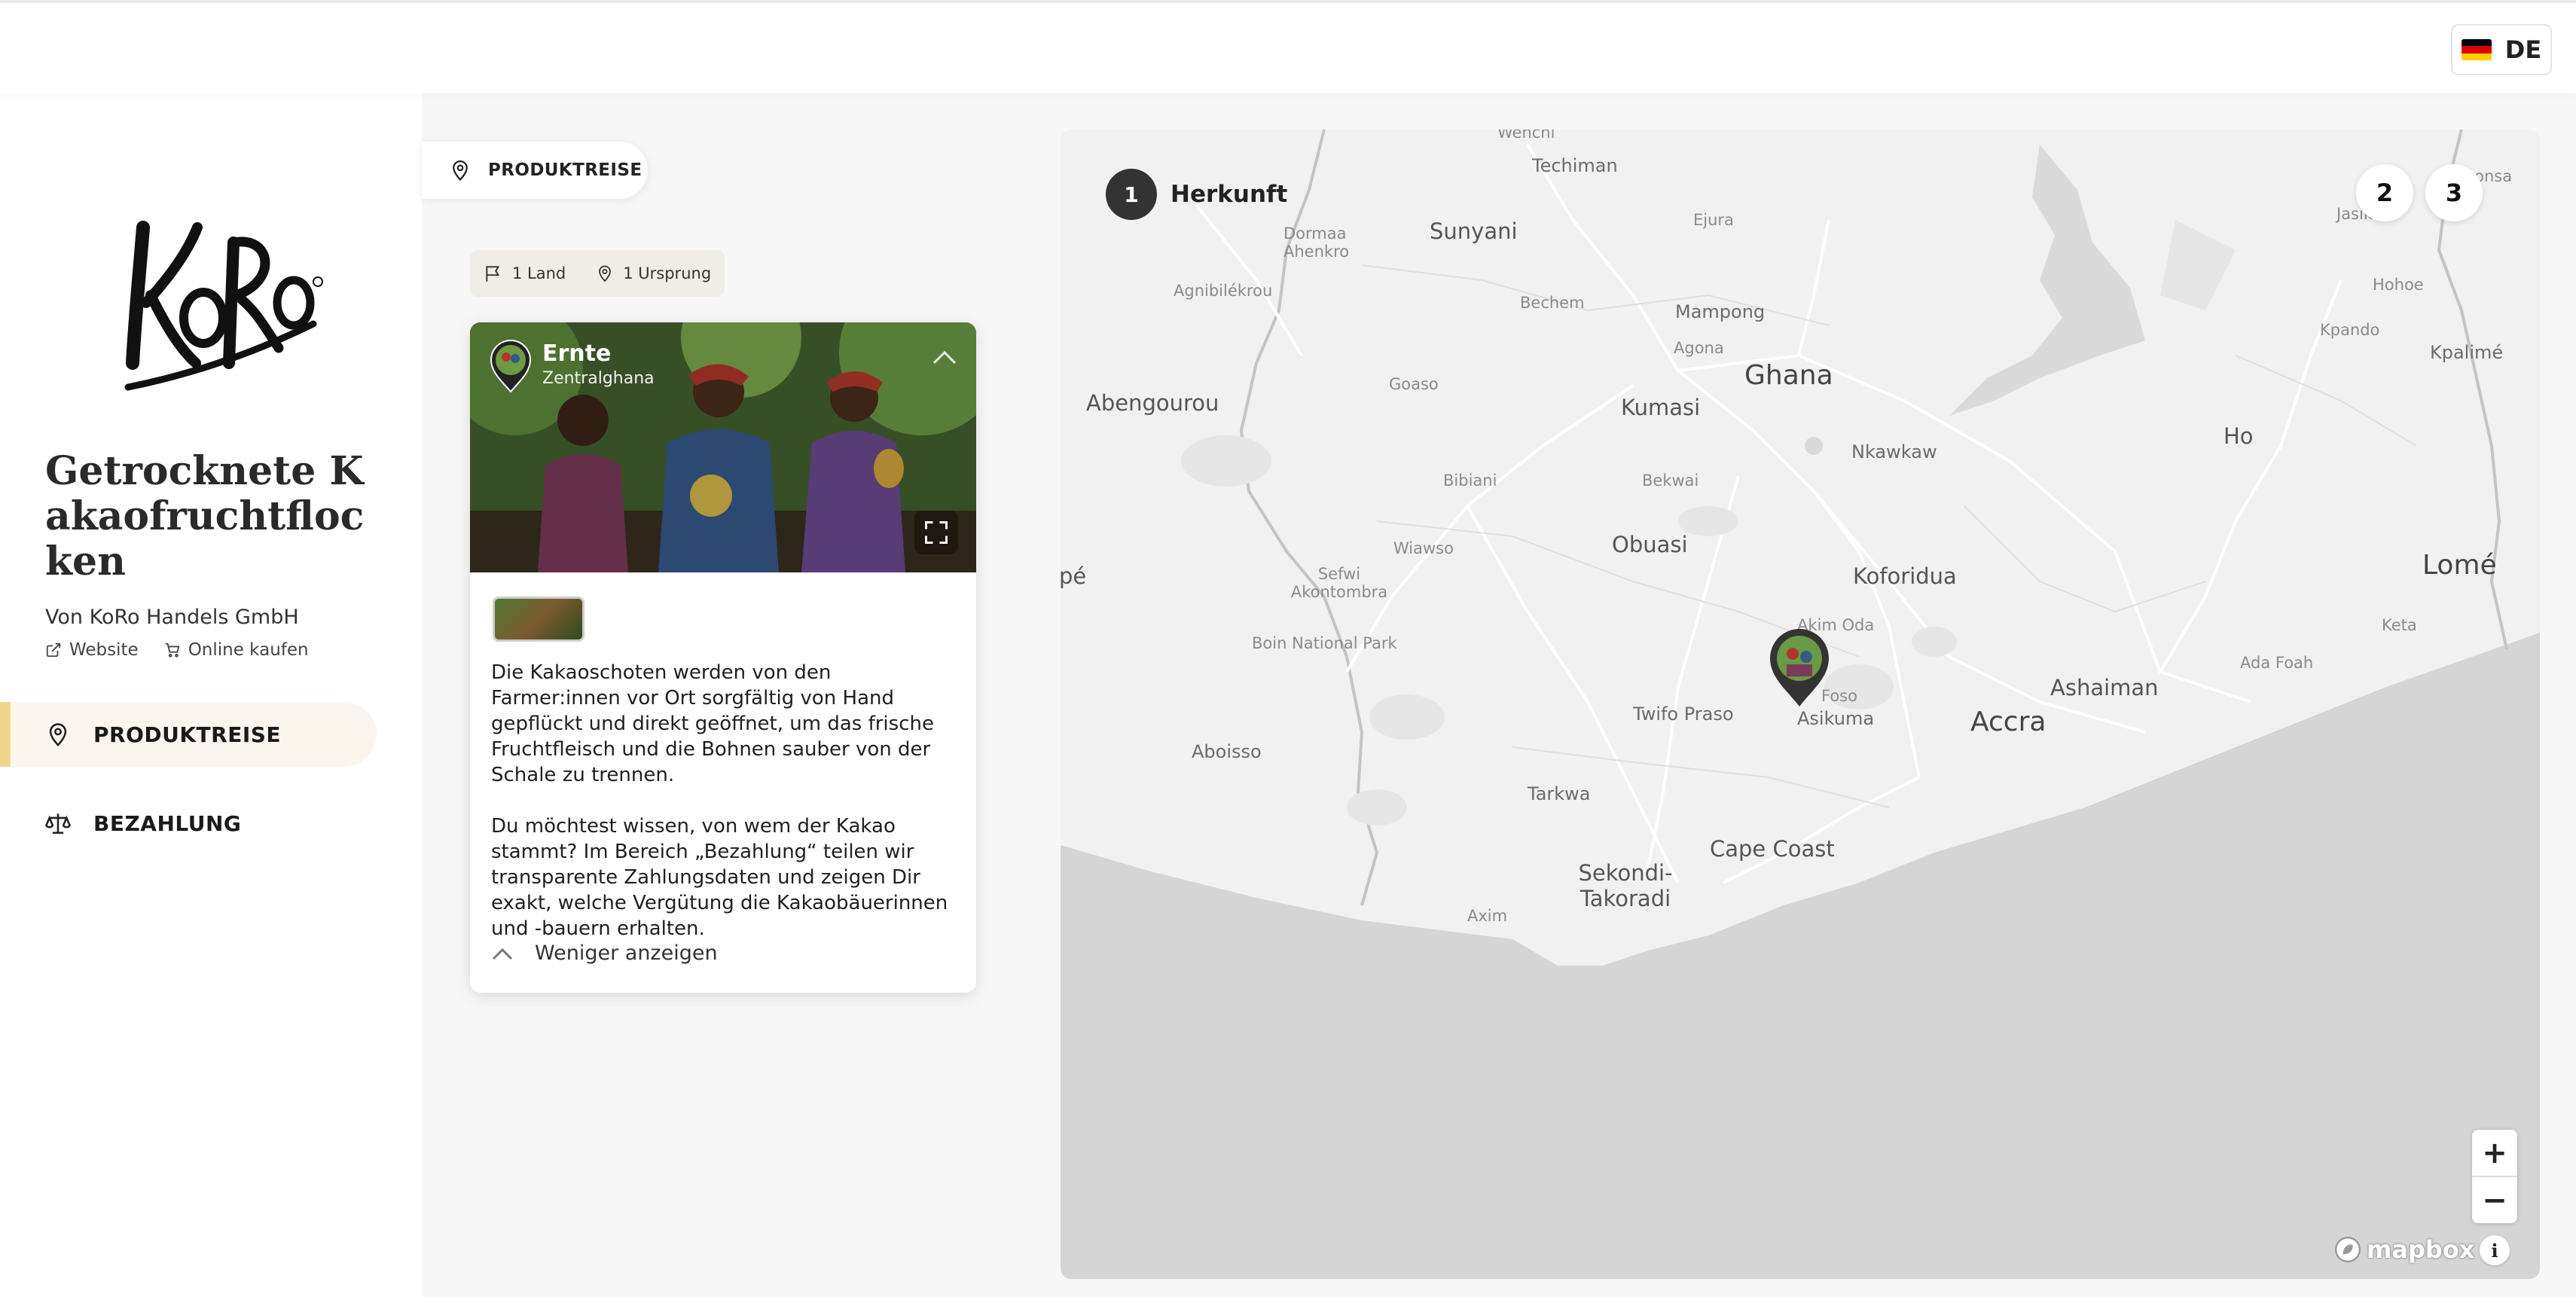  I want to click on product-links: Website Online kaufen, so click(177, 650).